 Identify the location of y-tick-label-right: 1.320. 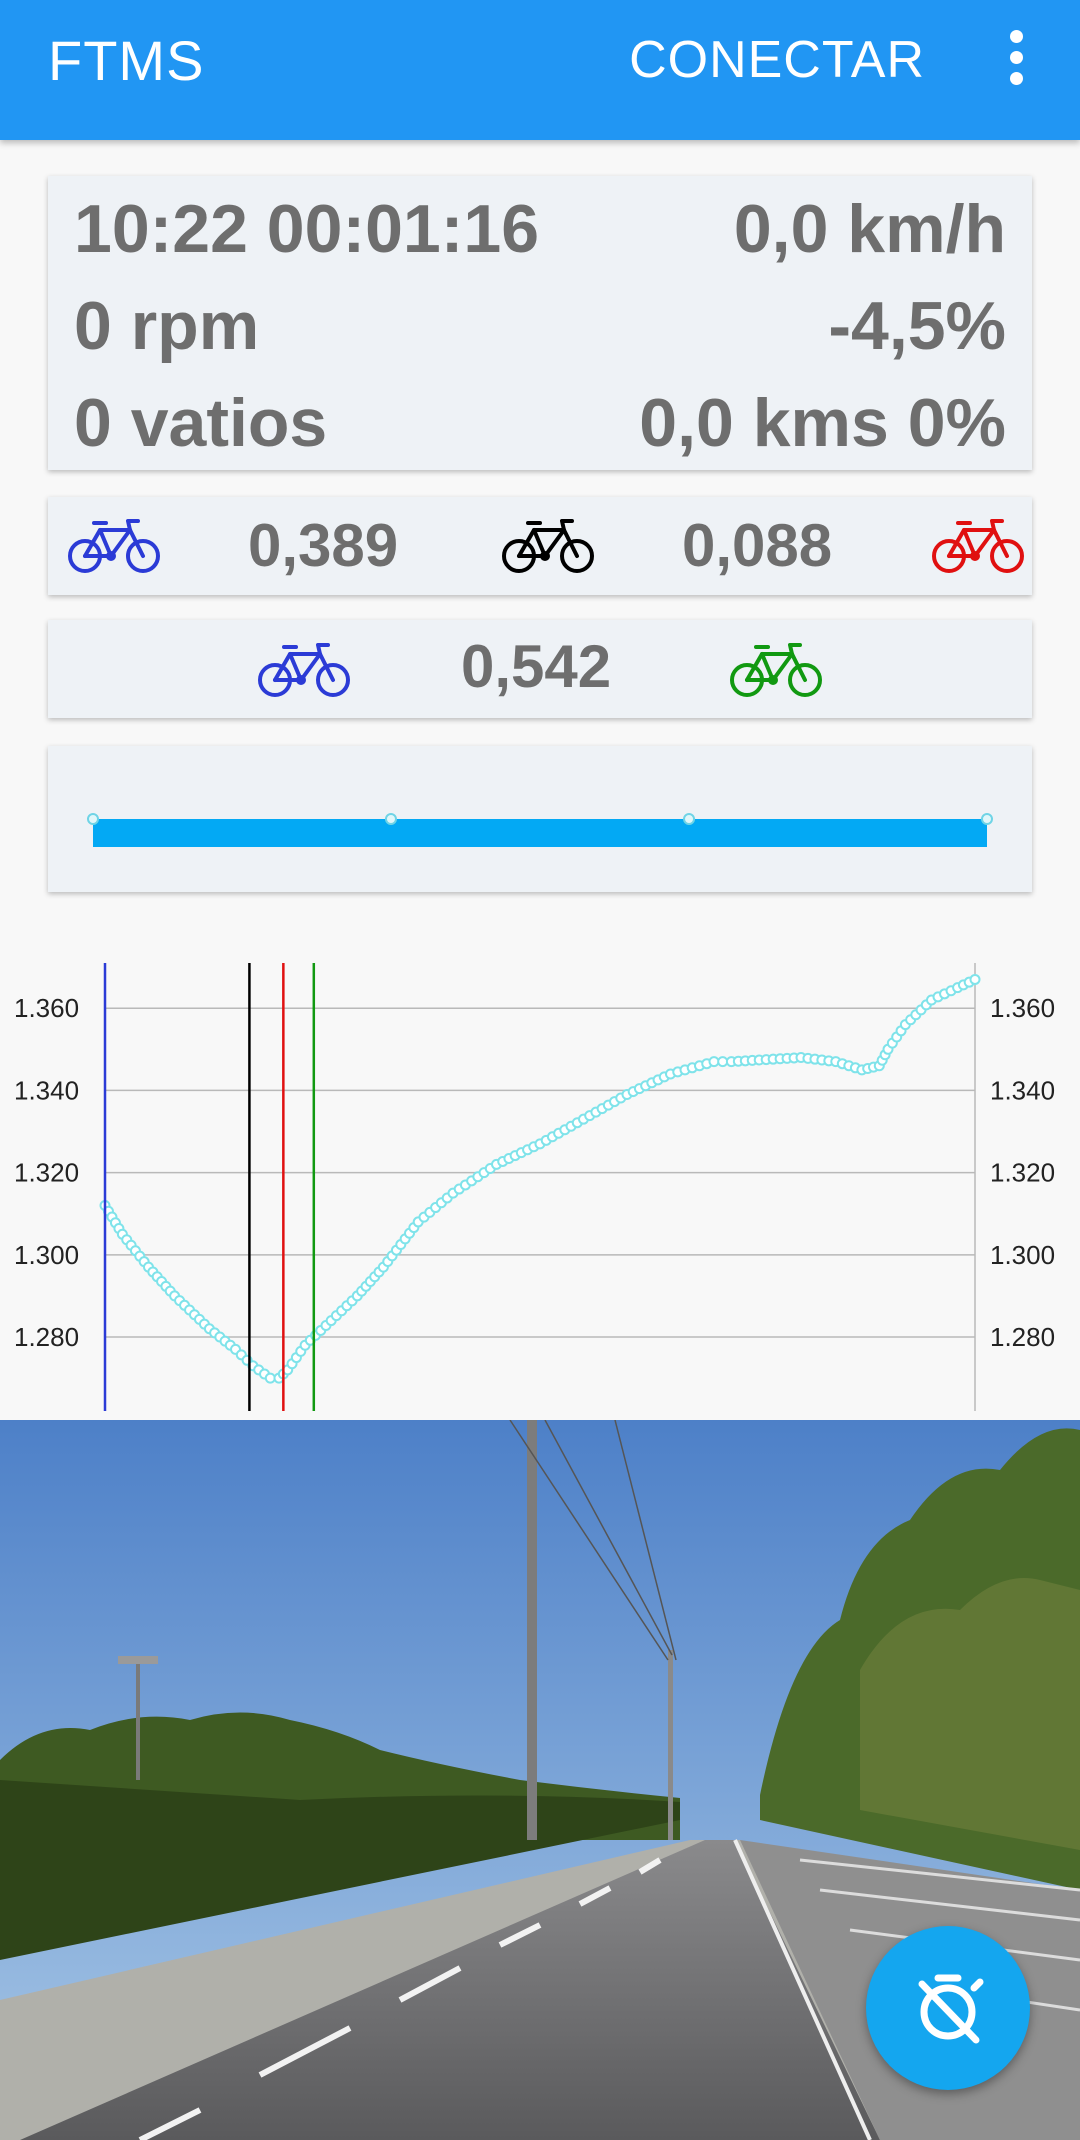
(1022, 1173).